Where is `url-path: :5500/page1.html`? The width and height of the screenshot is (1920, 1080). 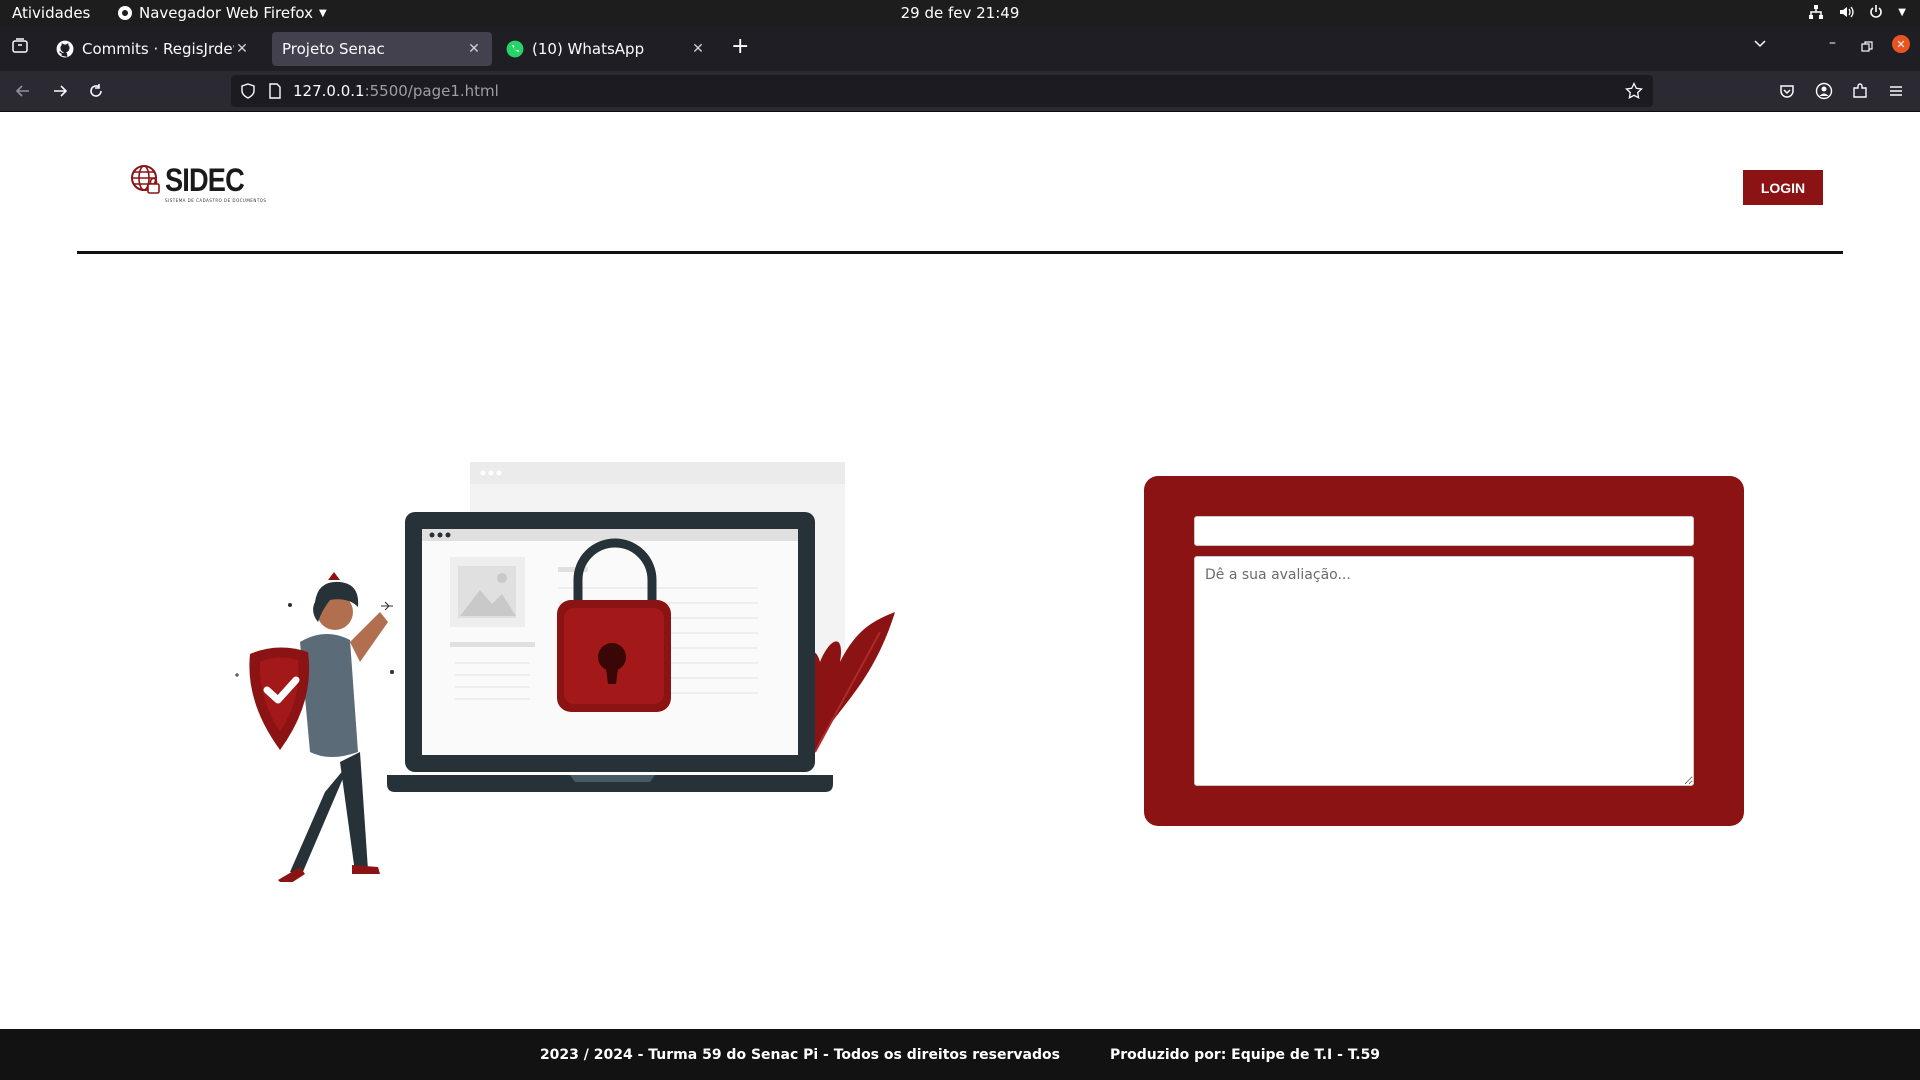
url-path: :5500/page1.html is located at coordinates (431, 91).